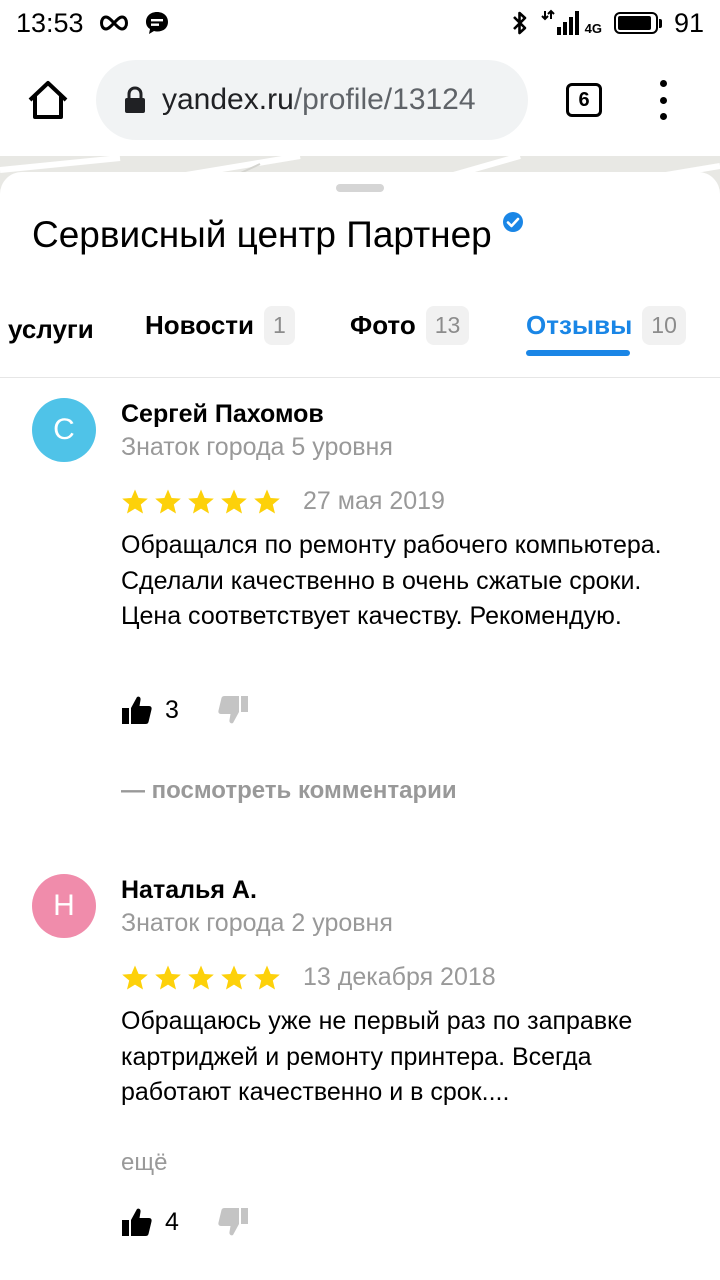 This screenshot has width=720, height=1280. What do you see at coordinates (222, 414) in the screenshot?
I see `review-author: Сергей Пахомов` at bounding box center [222, 414].